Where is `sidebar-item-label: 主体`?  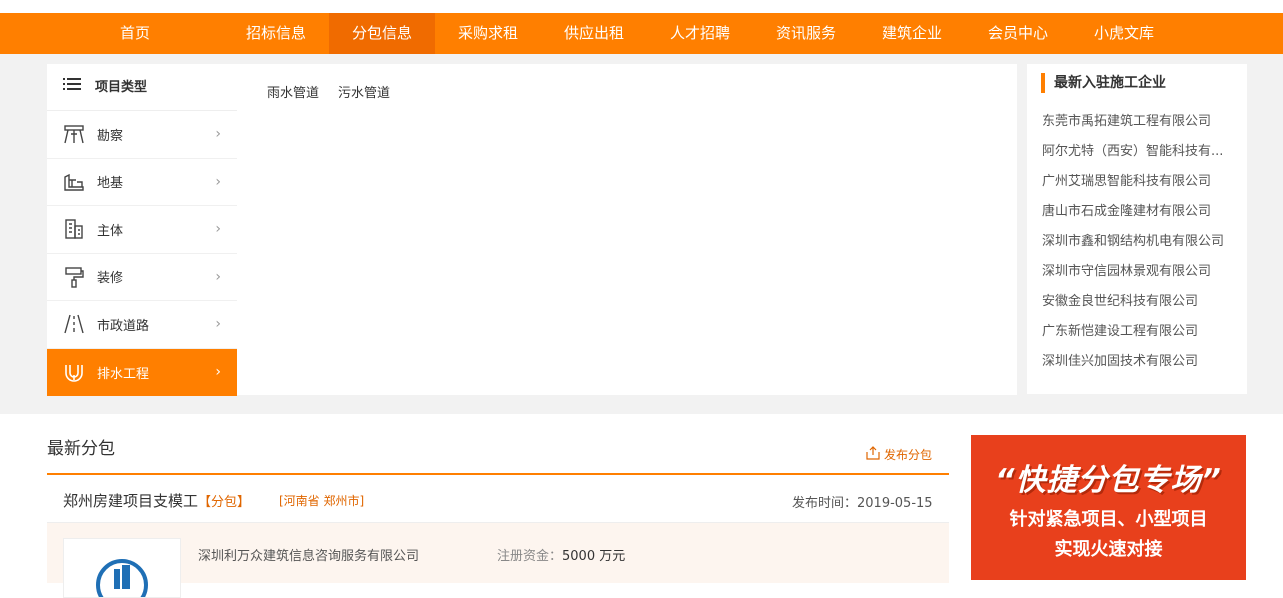
sidebar-item-label: 主体 is located at coordinates (110, 231).